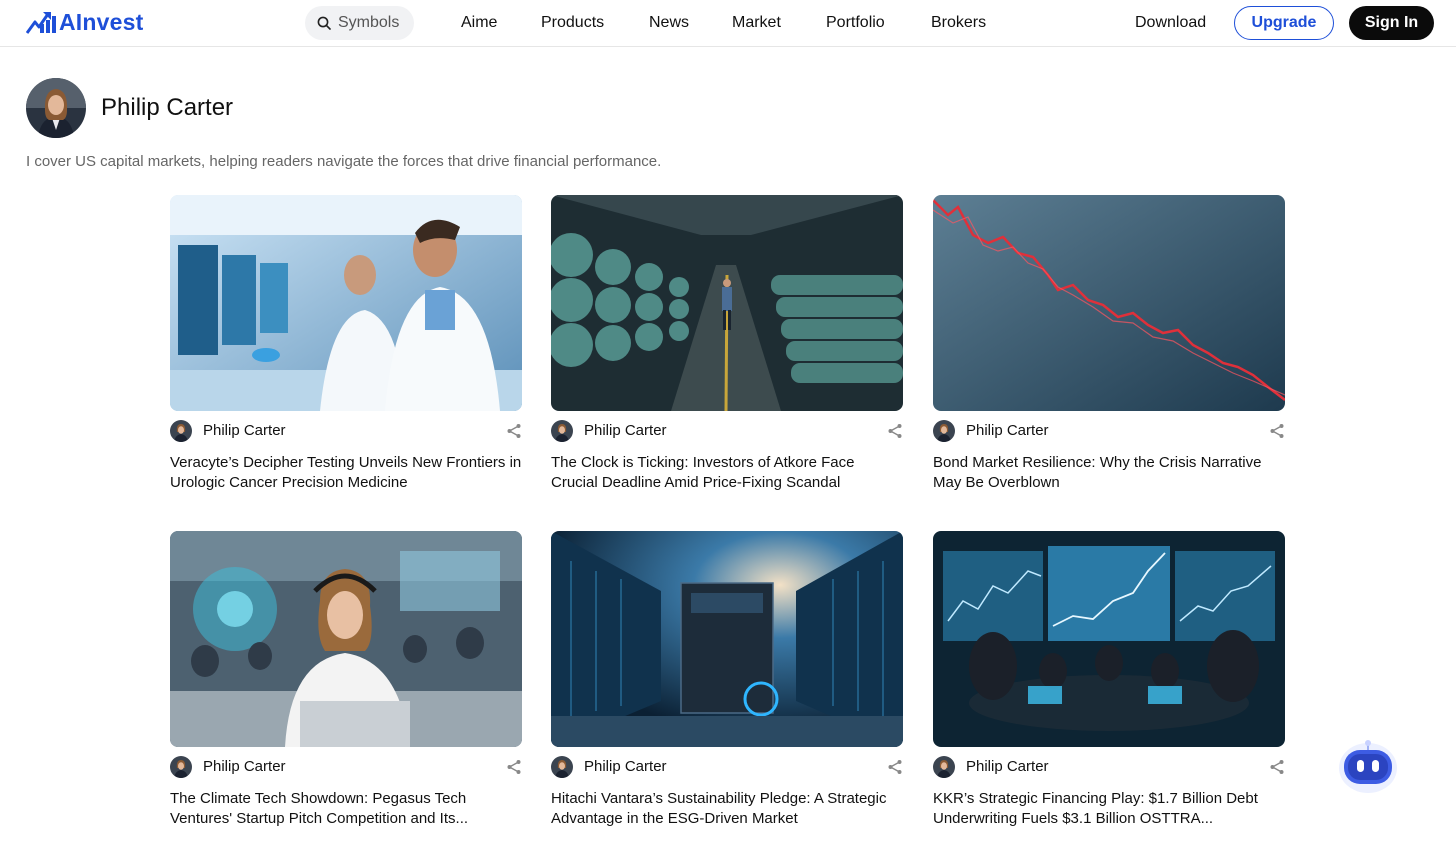 This screenshot has width=1456, height=856. What do you see at coordinates (572, 23) in the screenshot?
I see `nav-products: Products` at bounding box center [572, 23].